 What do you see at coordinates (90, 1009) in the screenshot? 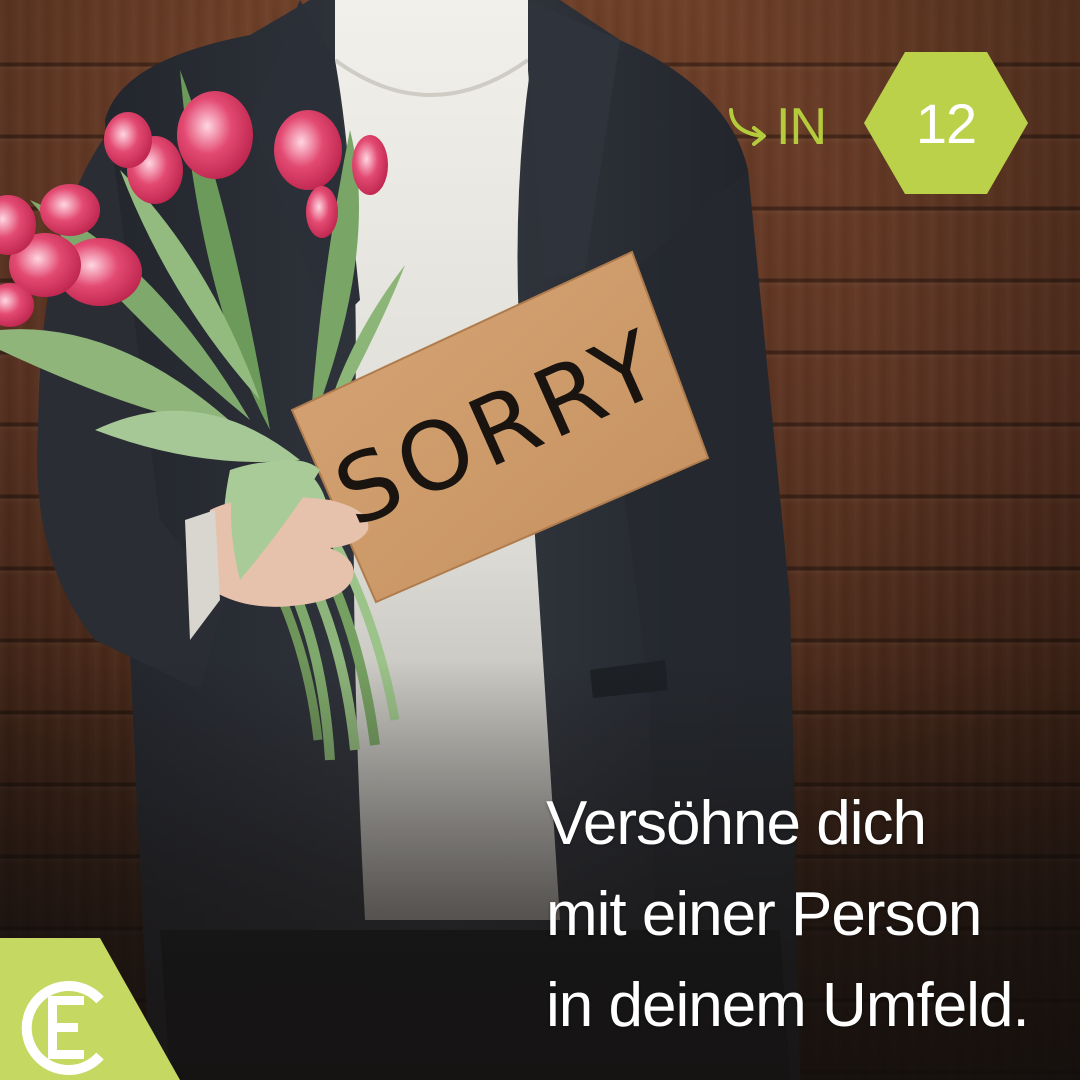
I see `brand-logo-e-icon` at bounding box center [90, 1009].